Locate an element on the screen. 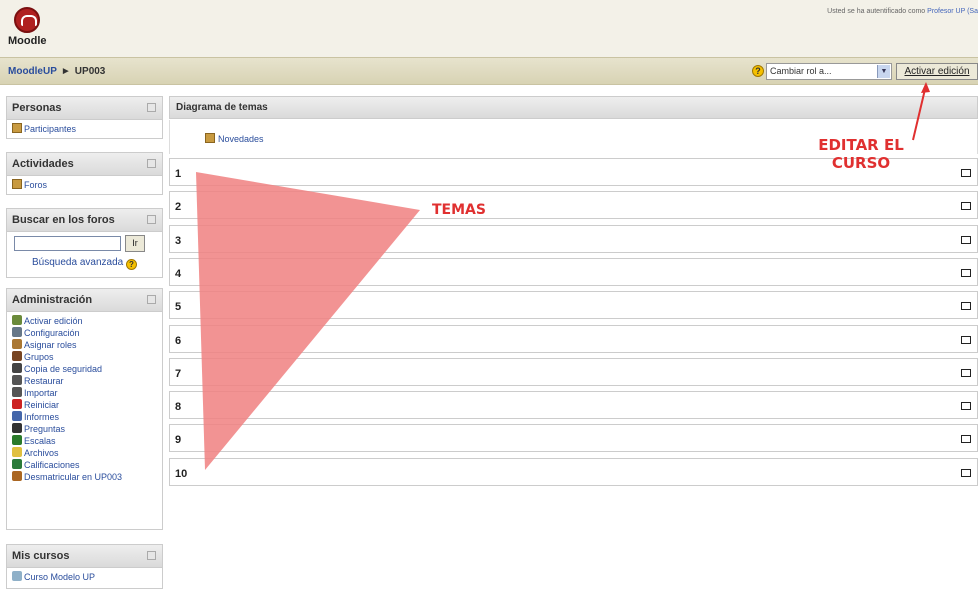 The width and height of the screenshot is (978, 589). search-row: Ir is located at coordinates (84, 242).